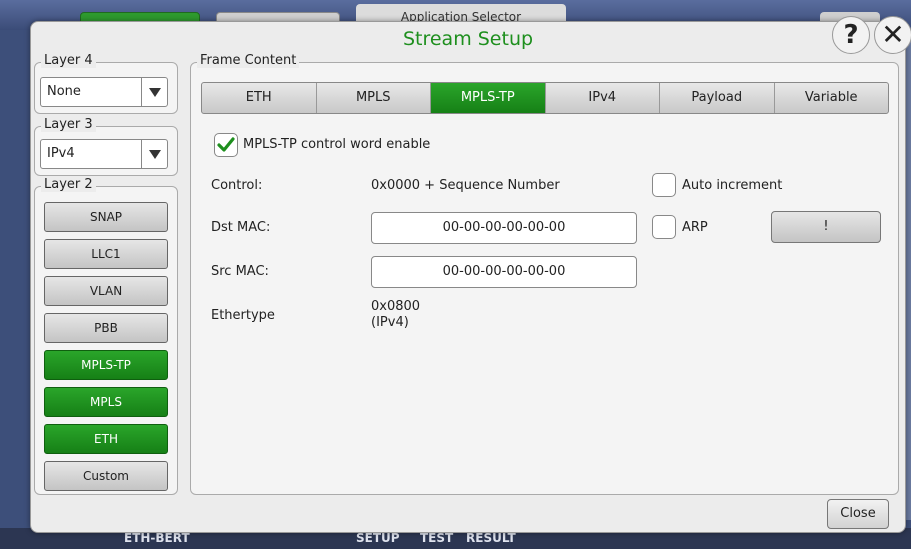 The width and height of the screenshot is (911, 549). Describe the element at coordinates (157, 538) in the screenshot. I see `bottom-app-name: ETH-BERT` at that location.